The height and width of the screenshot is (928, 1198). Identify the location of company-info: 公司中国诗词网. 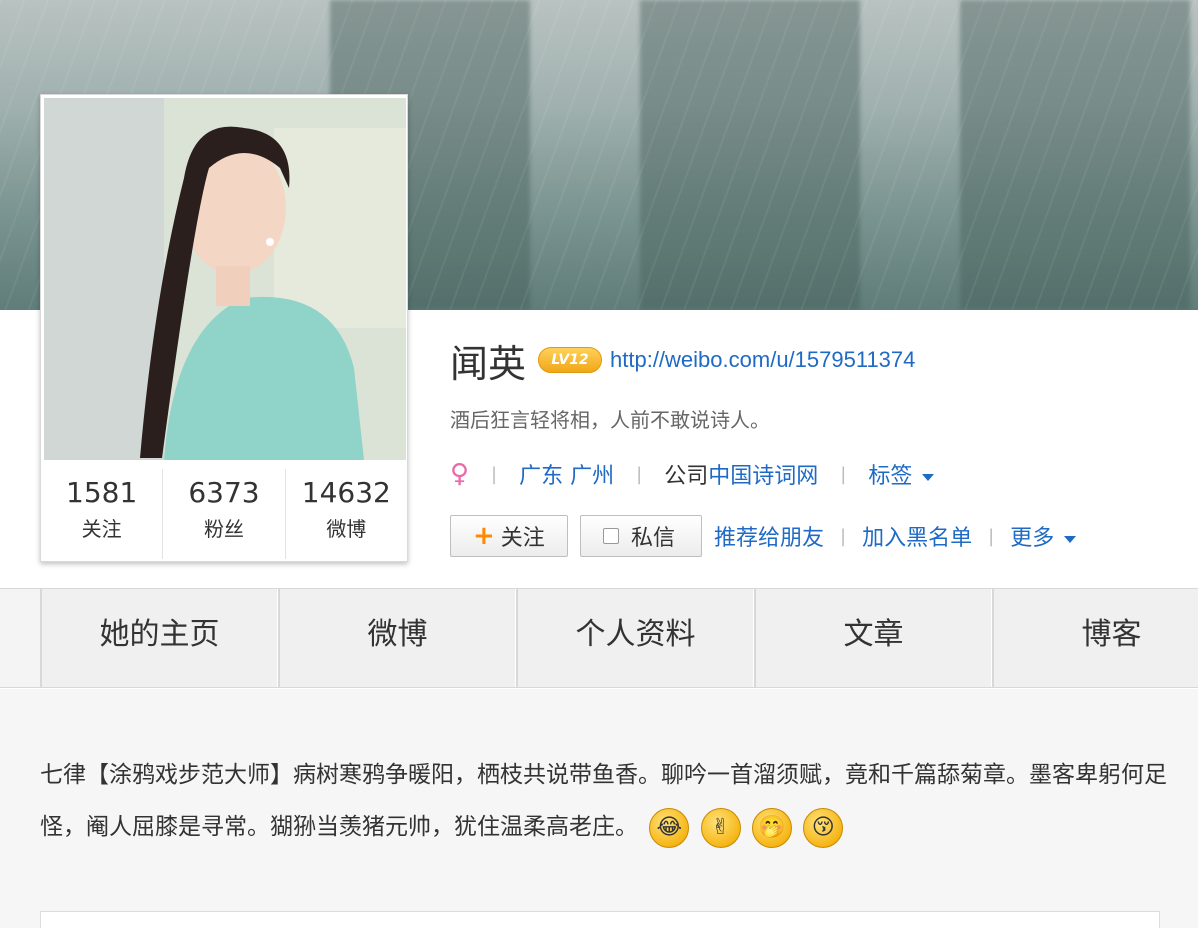
(741, 474).